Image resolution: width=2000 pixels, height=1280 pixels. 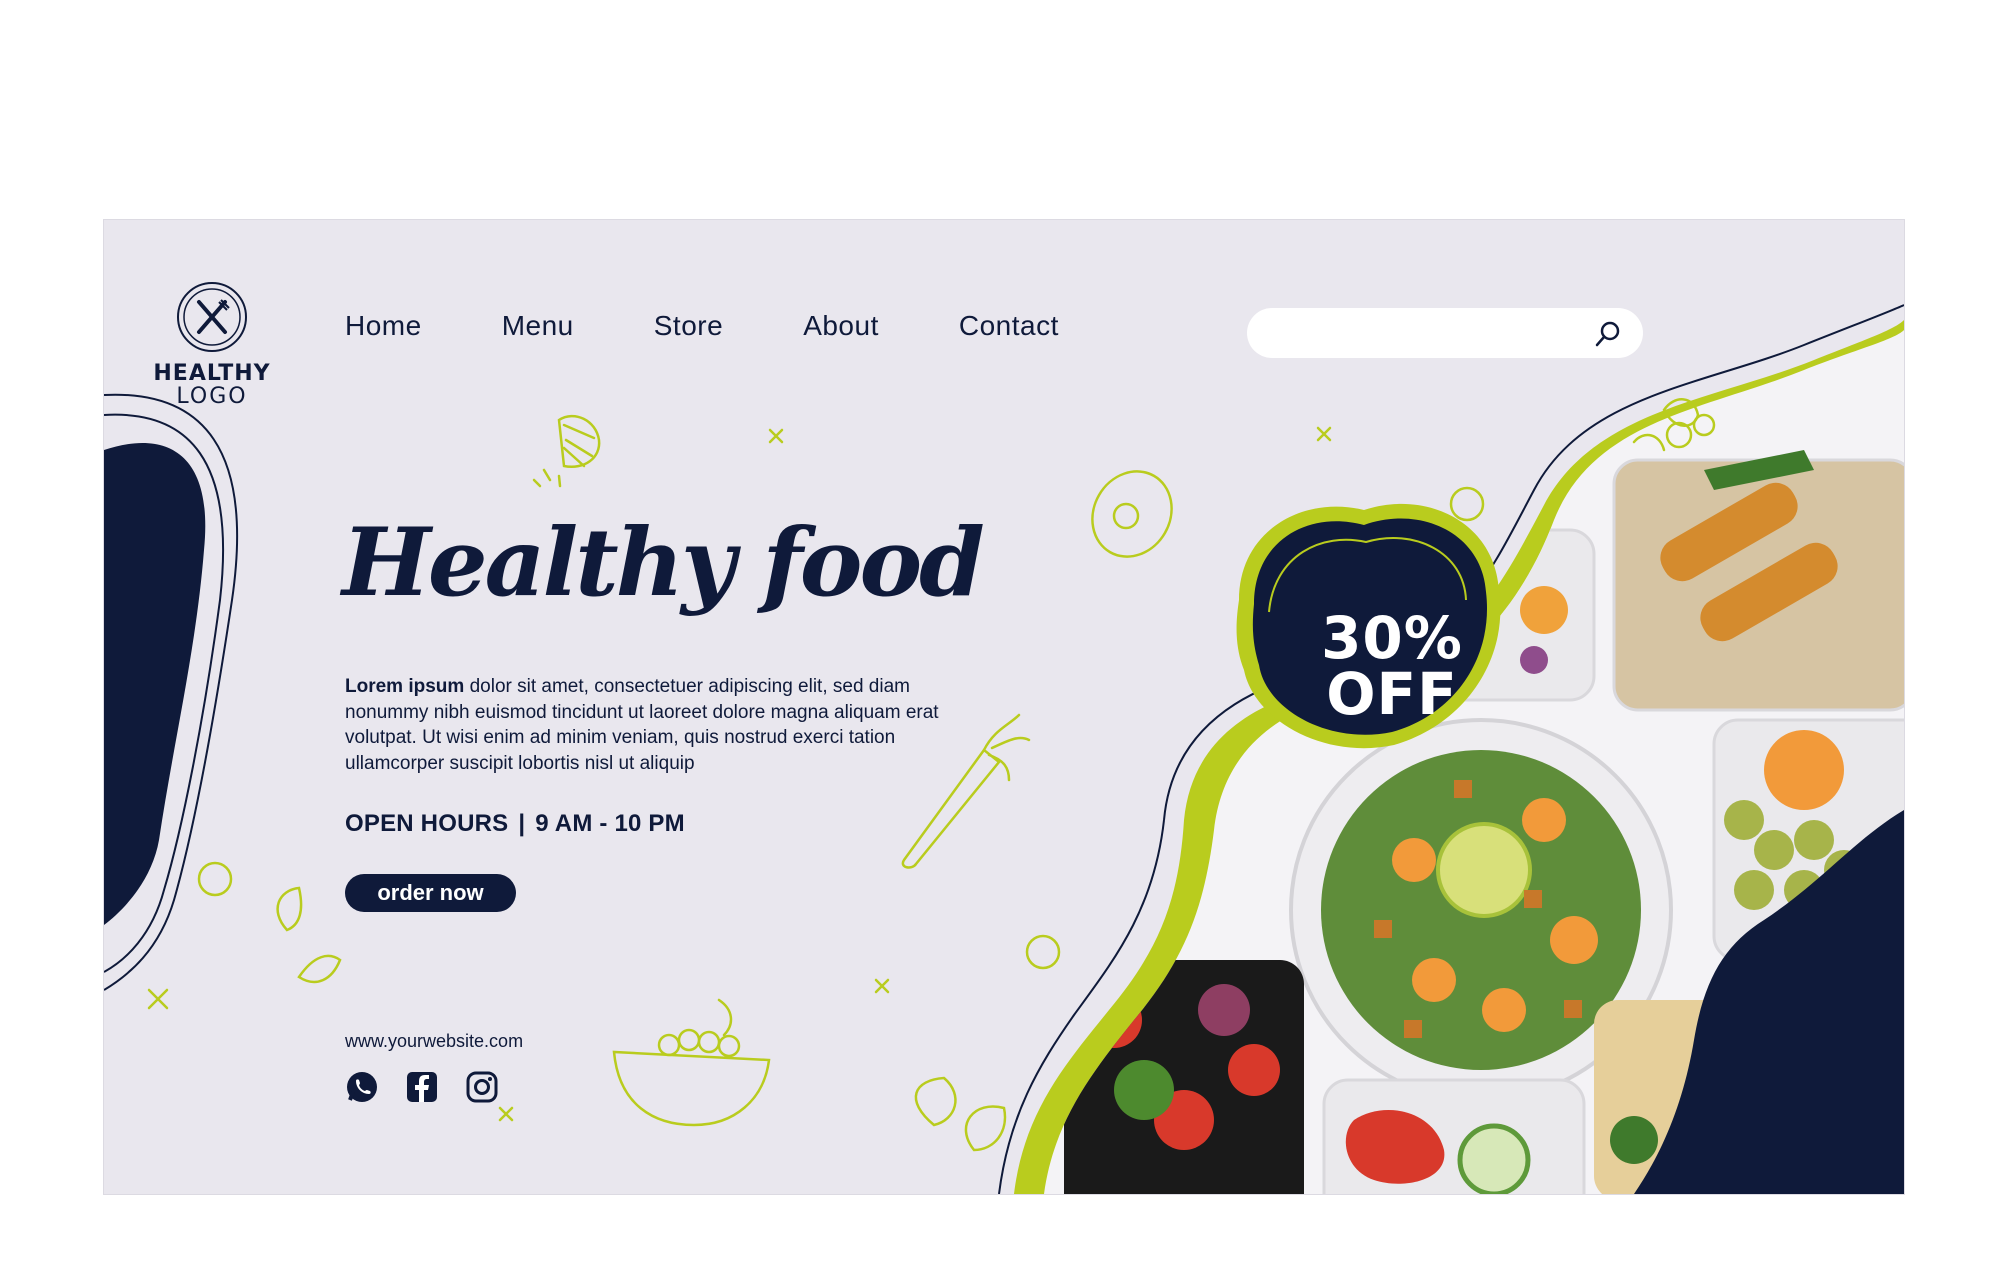 What do you see at coordinates (515, 824) in the screenshot?
I see `open-hours: OPEN HOURS | 9 AM - 10 PM` at bounding box center [515, 824].